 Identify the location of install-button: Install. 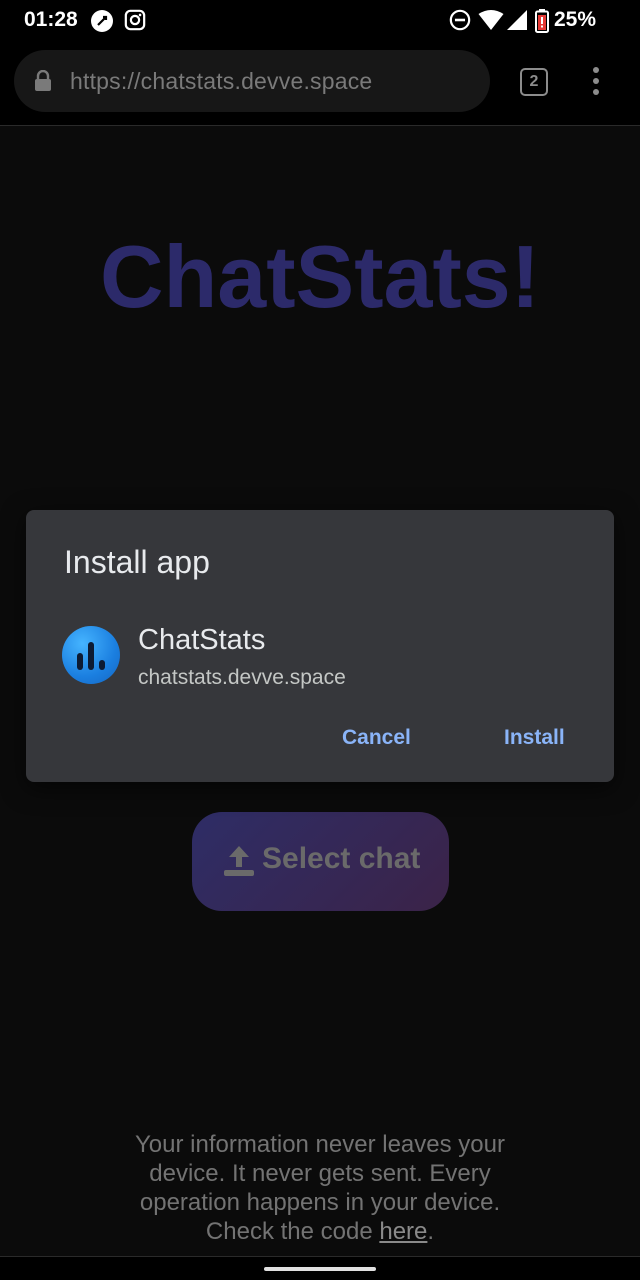
(534, 738).